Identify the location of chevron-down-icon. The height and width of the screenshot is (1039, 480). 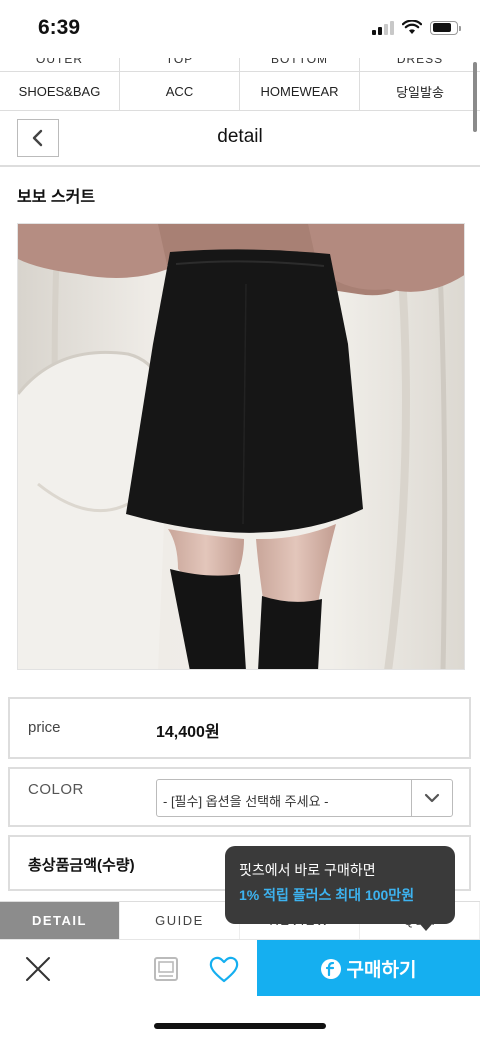
(432, 798).